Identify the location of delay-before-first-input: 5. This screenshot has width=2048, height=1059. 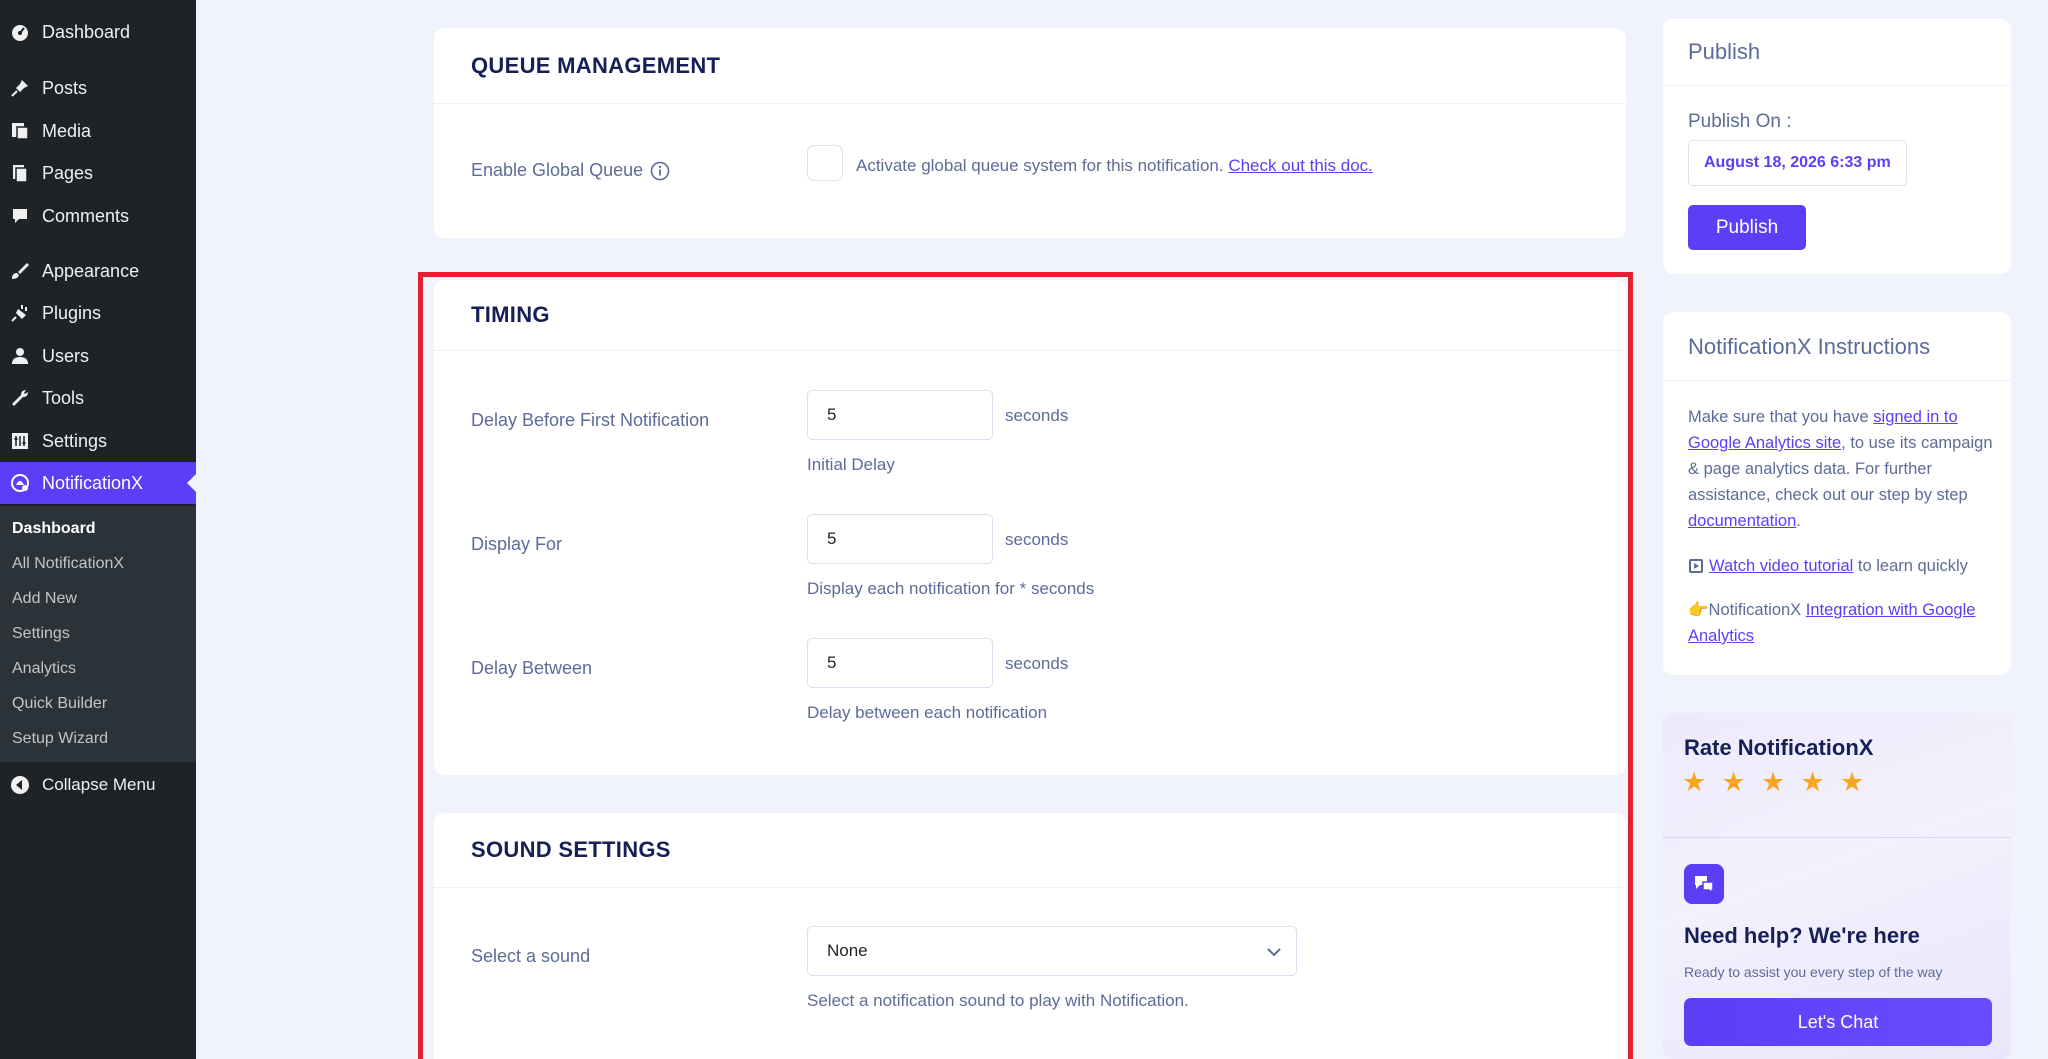
(900, 415).